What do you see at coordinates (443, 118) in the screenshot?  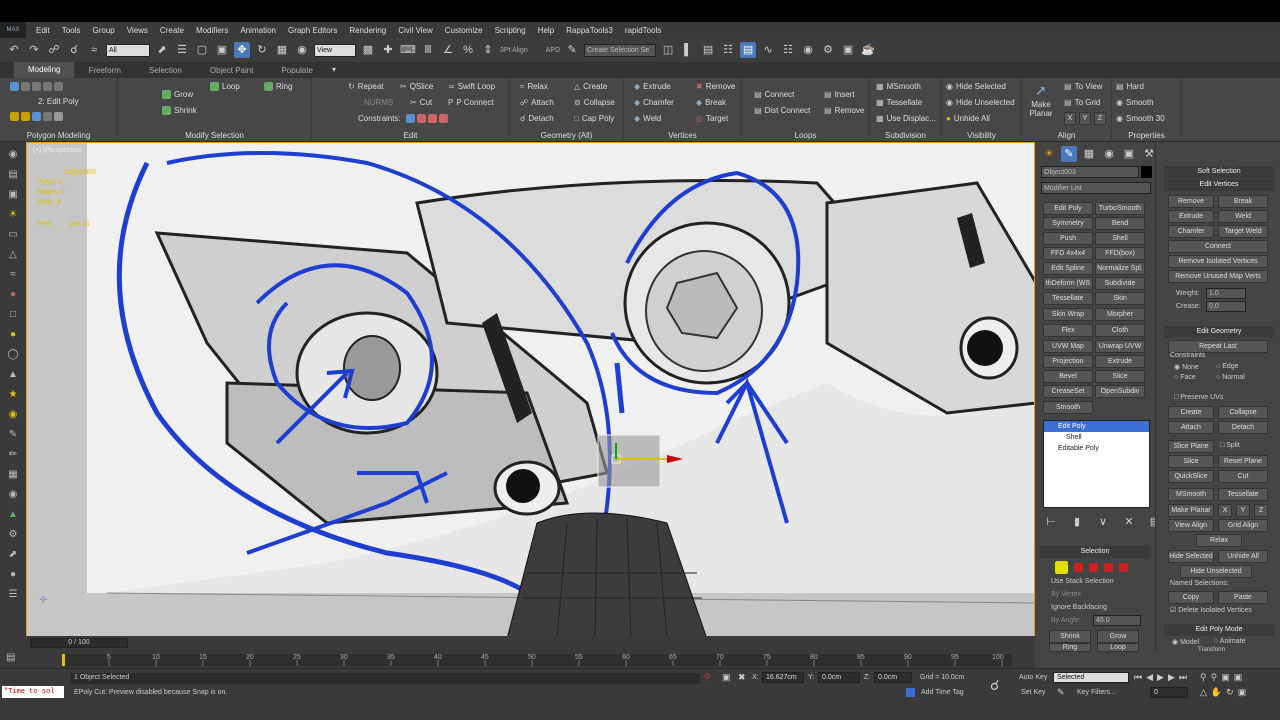 I see `constraint-normal-icon` at bounding box center [443, 118].